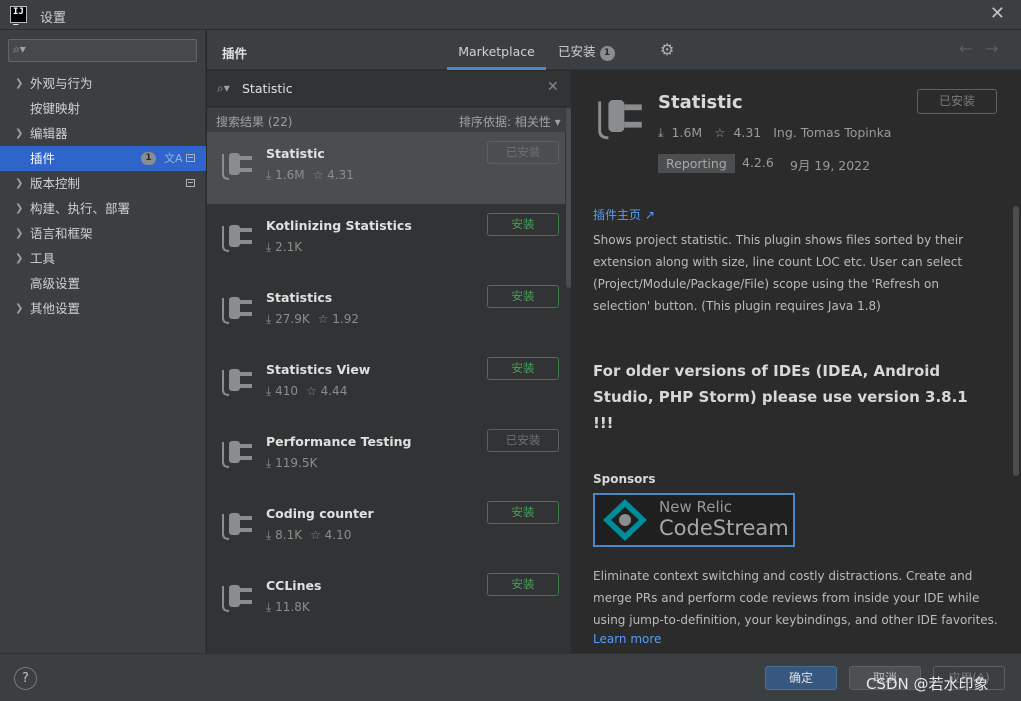  I want to click on sort-label: 排序依据: 相关性, so click(505, 122).